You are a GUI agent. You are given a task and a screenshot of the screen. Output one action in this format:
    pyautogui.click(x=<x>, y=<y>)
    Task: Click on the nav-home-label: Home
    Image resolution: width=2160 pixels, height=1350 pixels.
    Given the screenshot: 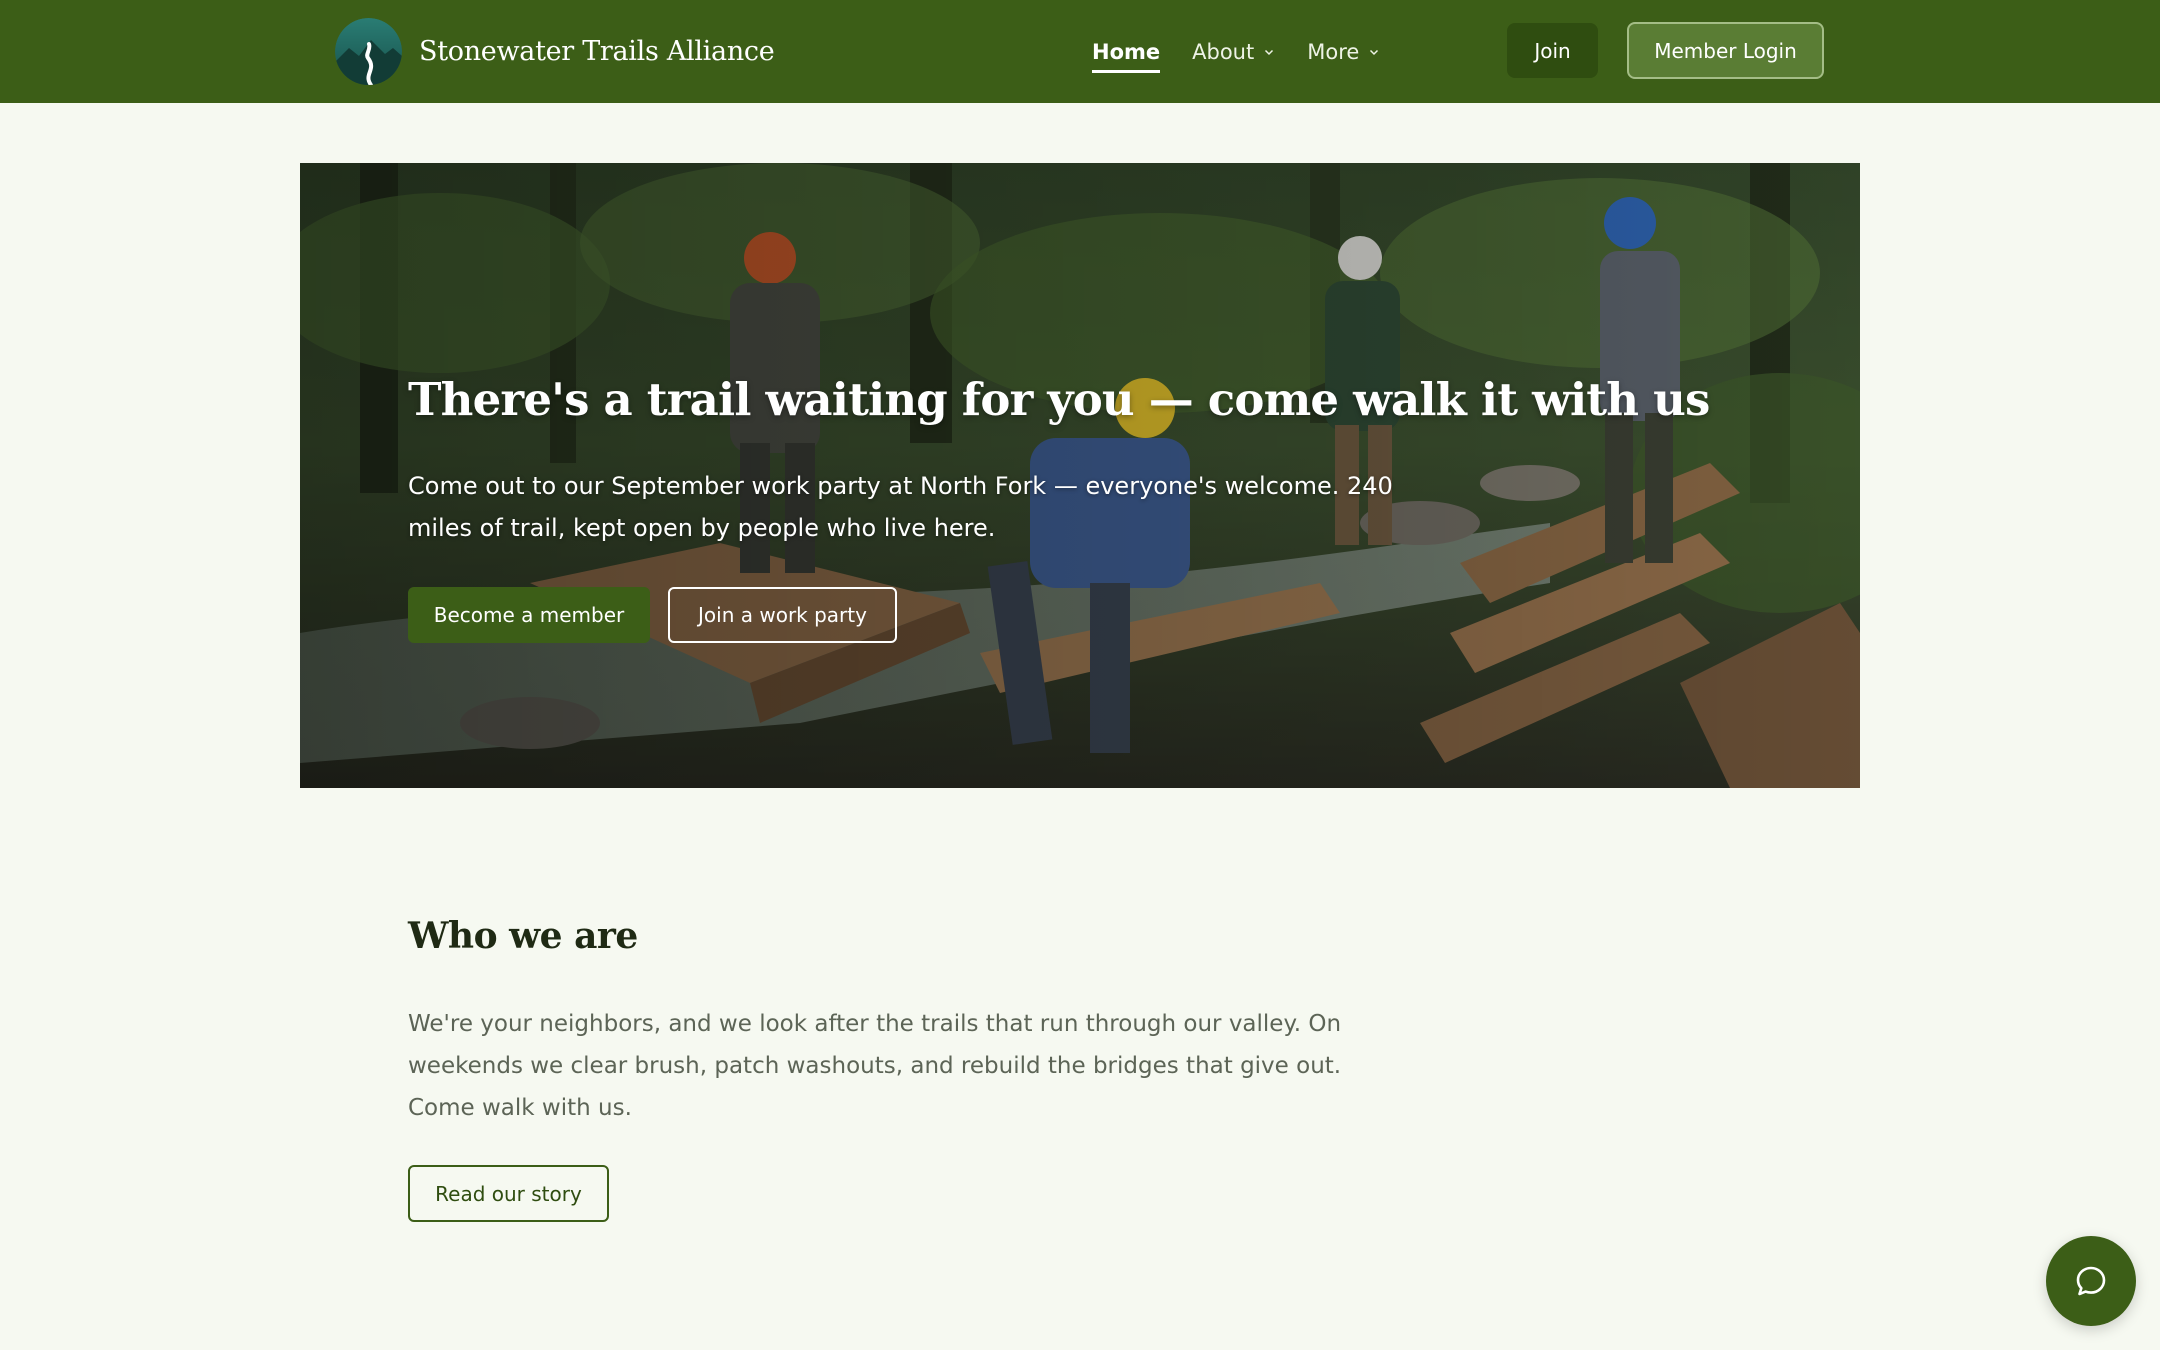 What is the action you would take?
    pyautogui.click(x=1126, y=51)
    